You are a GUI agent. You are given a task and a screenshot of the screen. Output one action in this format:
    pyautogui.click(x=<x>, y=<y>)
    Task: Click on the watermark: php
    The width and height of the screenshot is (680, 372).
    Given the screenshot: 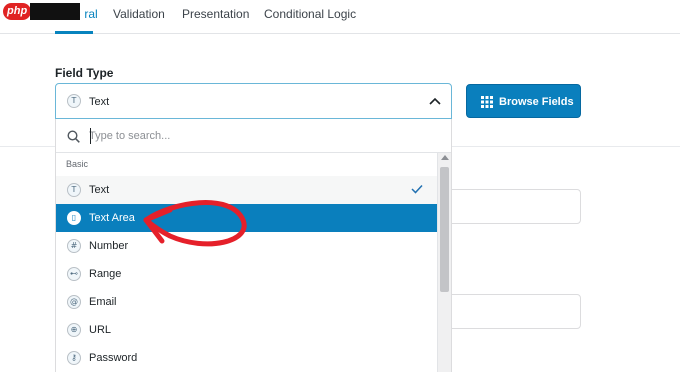 What is the action you would take?
    pyautogui.click(x=42, y=11)
    